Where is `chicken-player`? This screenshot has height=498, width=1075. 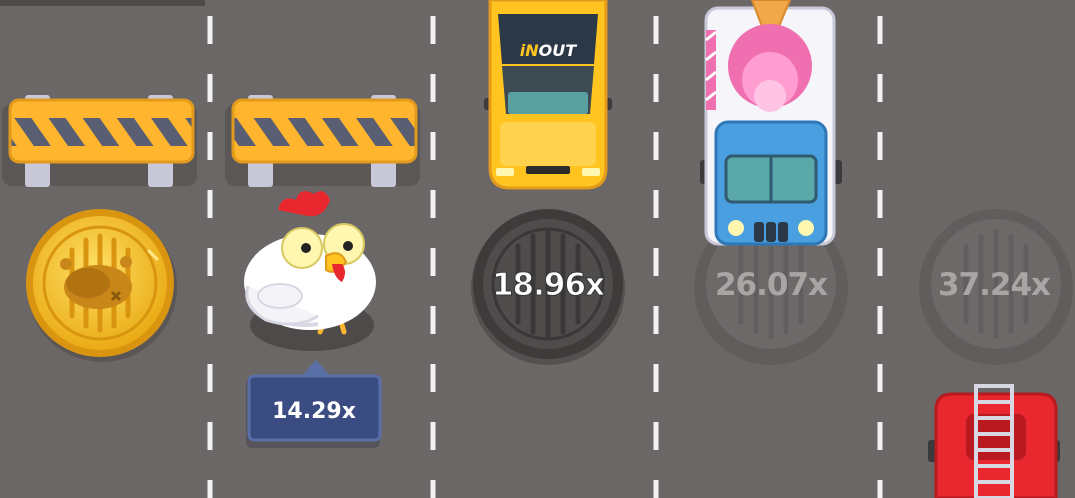
chicken-player is located at coordinates (310, 271).